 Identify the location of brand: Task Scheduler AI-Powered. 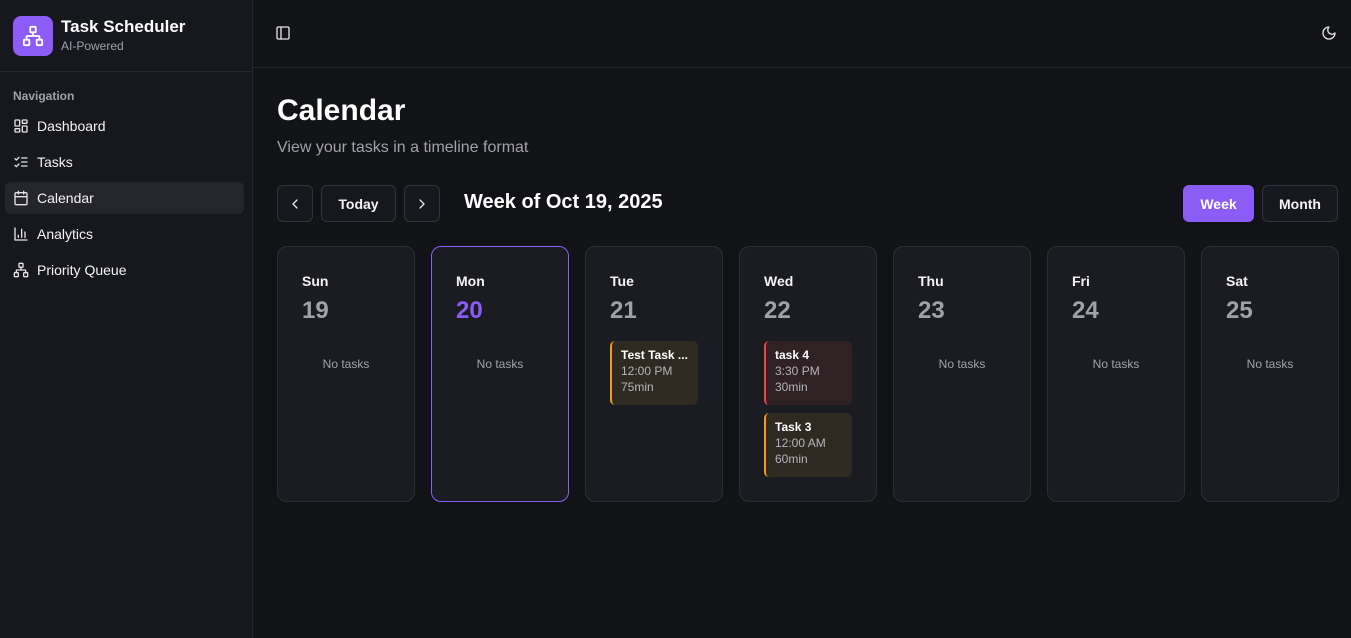
(126, 36).